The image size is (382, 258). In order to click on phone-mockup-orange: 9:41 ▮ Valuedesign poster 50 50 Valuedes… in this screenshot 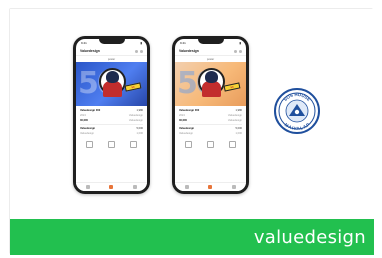, I will do `click(210, 115)`.